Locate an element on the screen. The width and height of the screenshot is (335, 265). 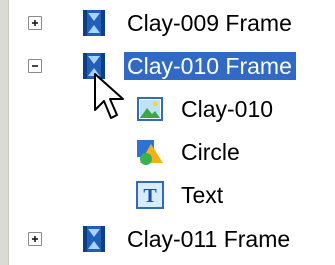
tree-item-label: Text is located at coordinates (202, 195).